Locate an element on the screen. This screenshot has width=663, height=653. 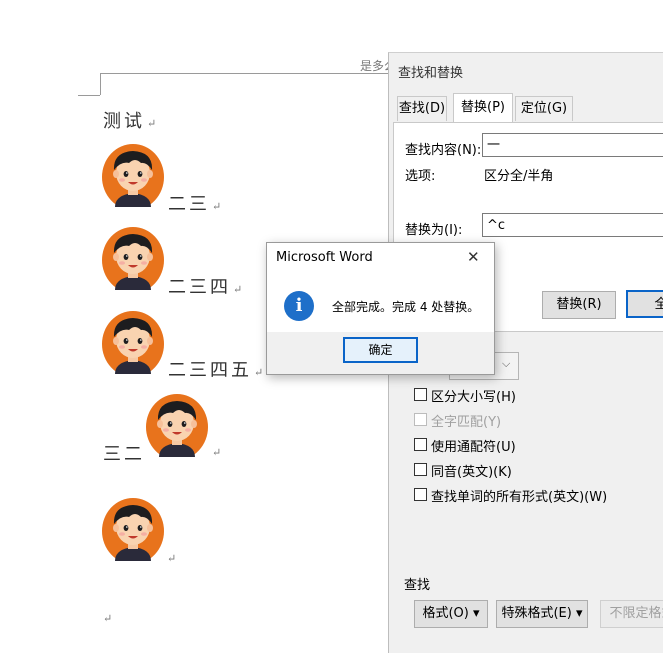
message-text: 全部完成。完成 4 处替换。 is located at coordinates (406, 307).